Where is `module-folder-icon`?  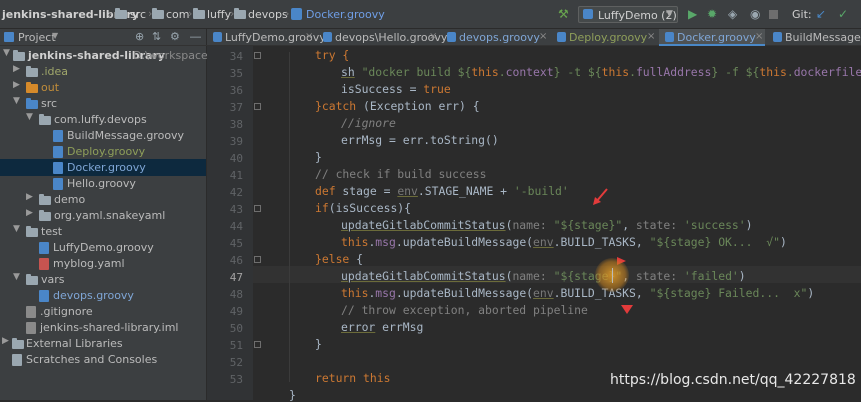 module-folder-icon is located at coordinates (19, 55).